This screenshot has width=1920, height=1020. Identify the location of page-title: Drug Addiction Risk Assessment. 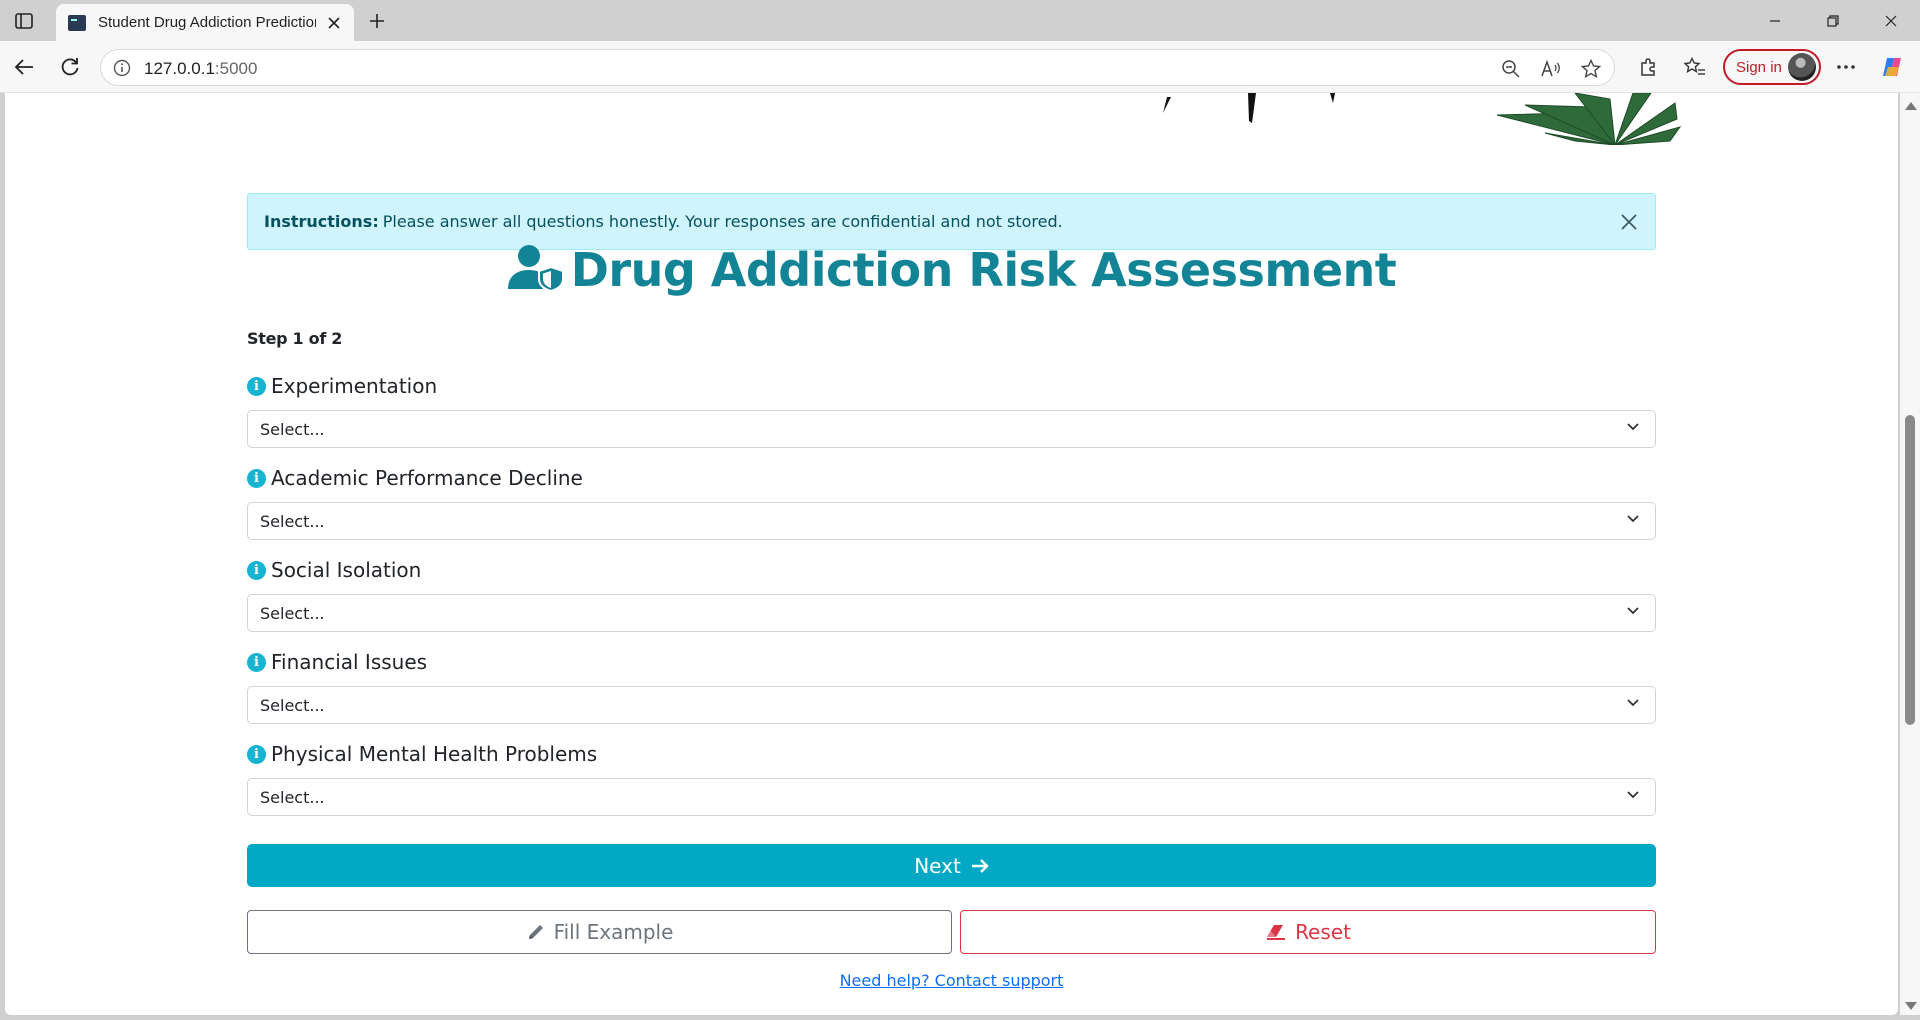
(951, 272).